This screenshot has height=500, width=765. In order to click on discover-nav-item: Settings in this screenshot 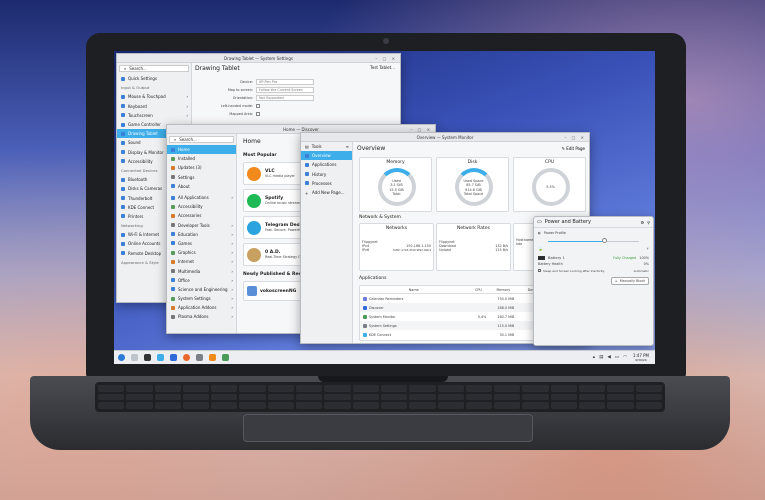, I will do `click(201, 177)`.